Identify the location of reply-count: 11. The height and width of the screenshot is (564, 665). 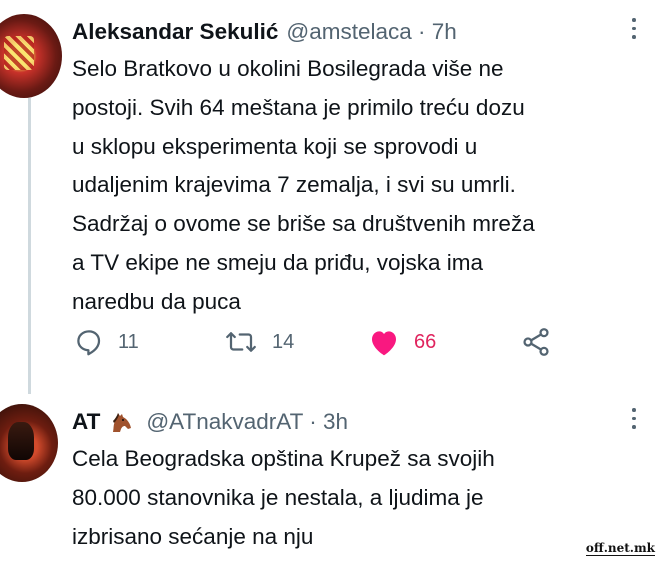
(128, 341).